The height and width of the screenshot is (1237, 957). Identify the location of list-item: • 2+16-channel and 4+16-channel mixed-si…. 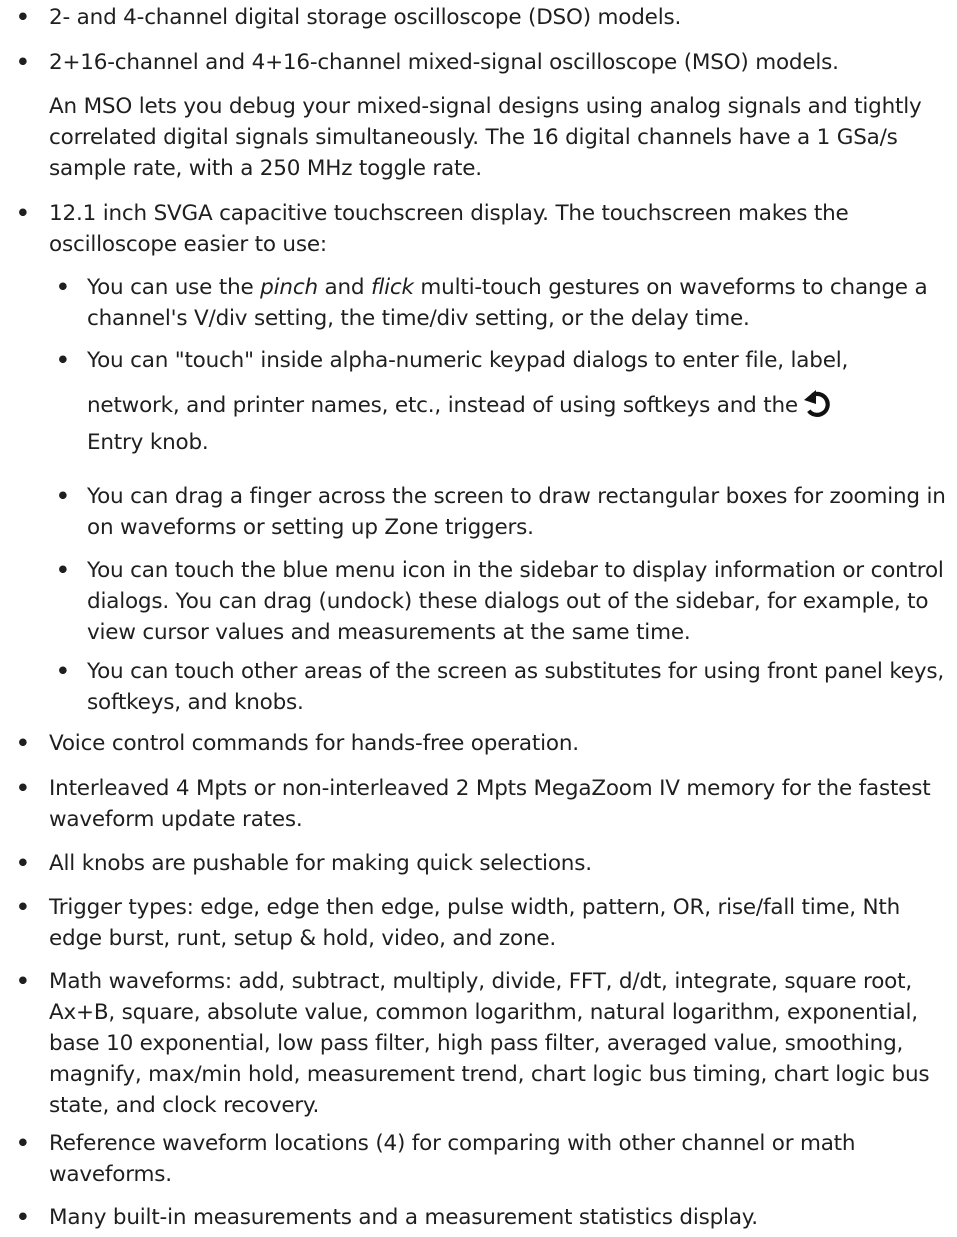
(476, 62).